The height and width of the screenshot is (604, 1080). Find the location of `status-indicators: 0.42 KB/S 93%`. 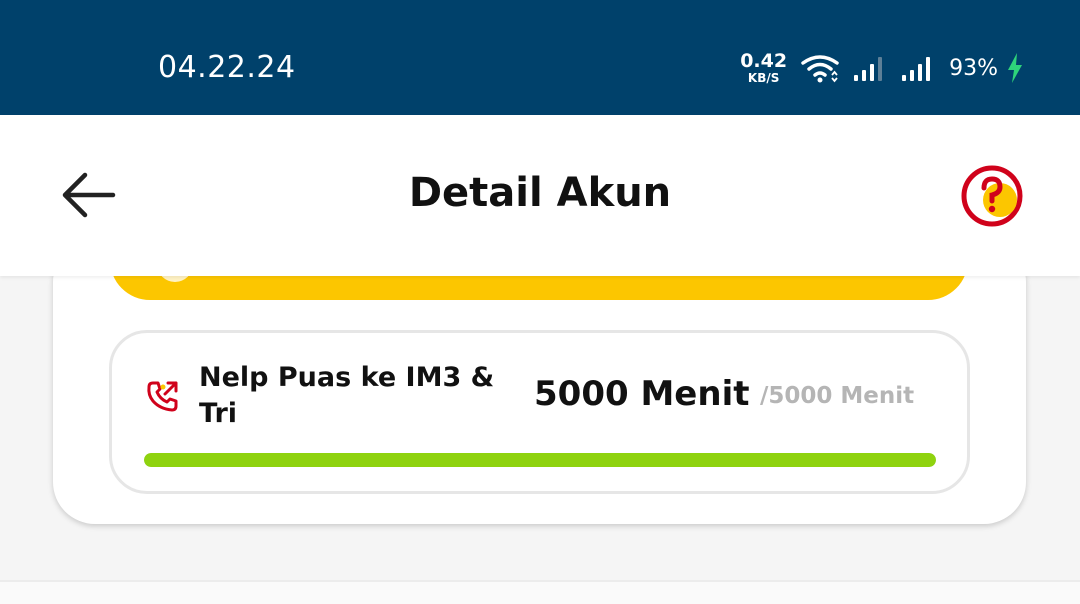

status-indicators: 0.42 KB/S 93% is located at coordinates (882, 68).